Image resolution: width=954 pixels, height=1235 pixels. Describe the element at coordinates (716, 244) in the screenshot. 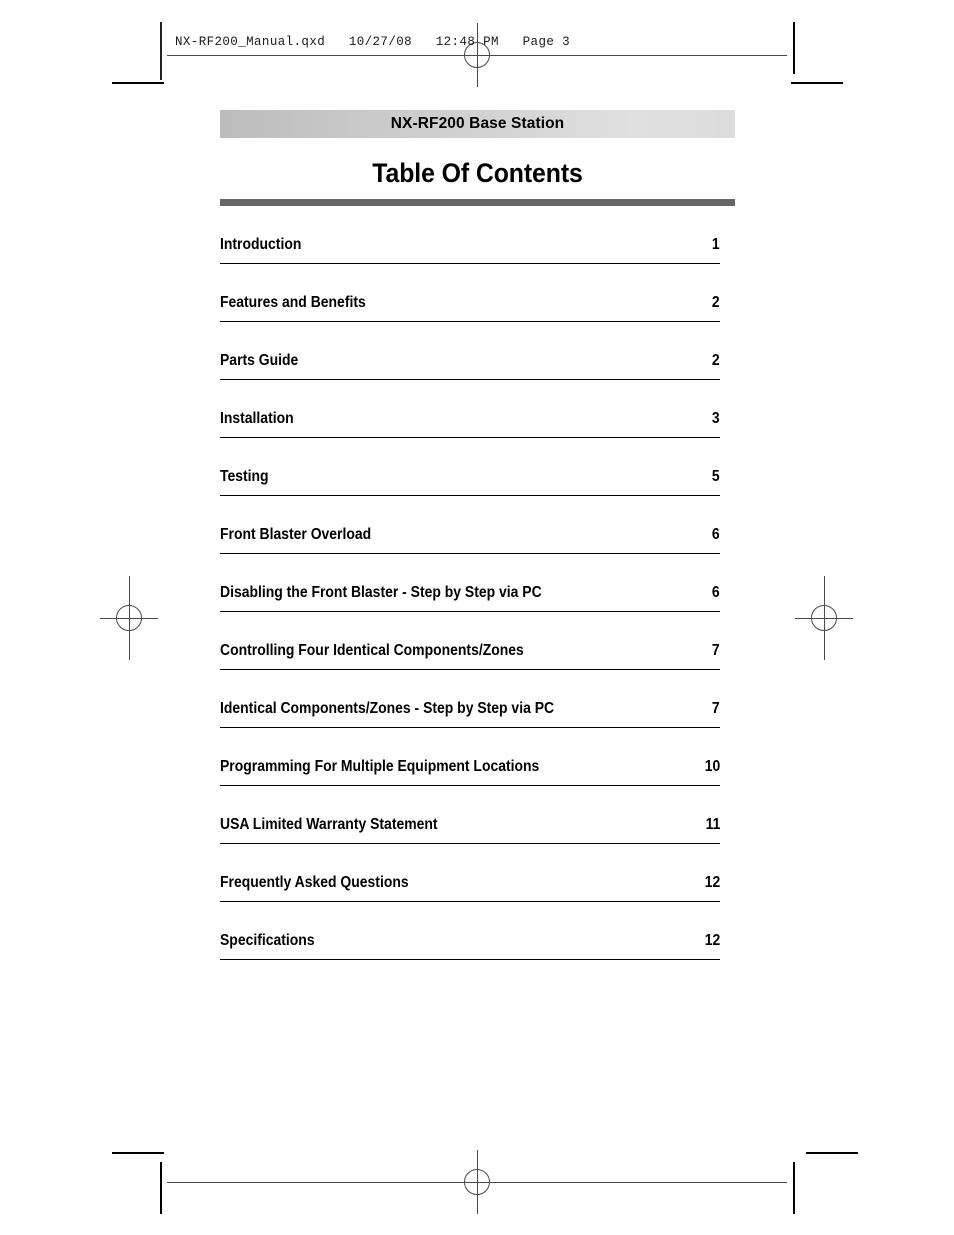

I see `toc-entry-page-number: 1` at that location.